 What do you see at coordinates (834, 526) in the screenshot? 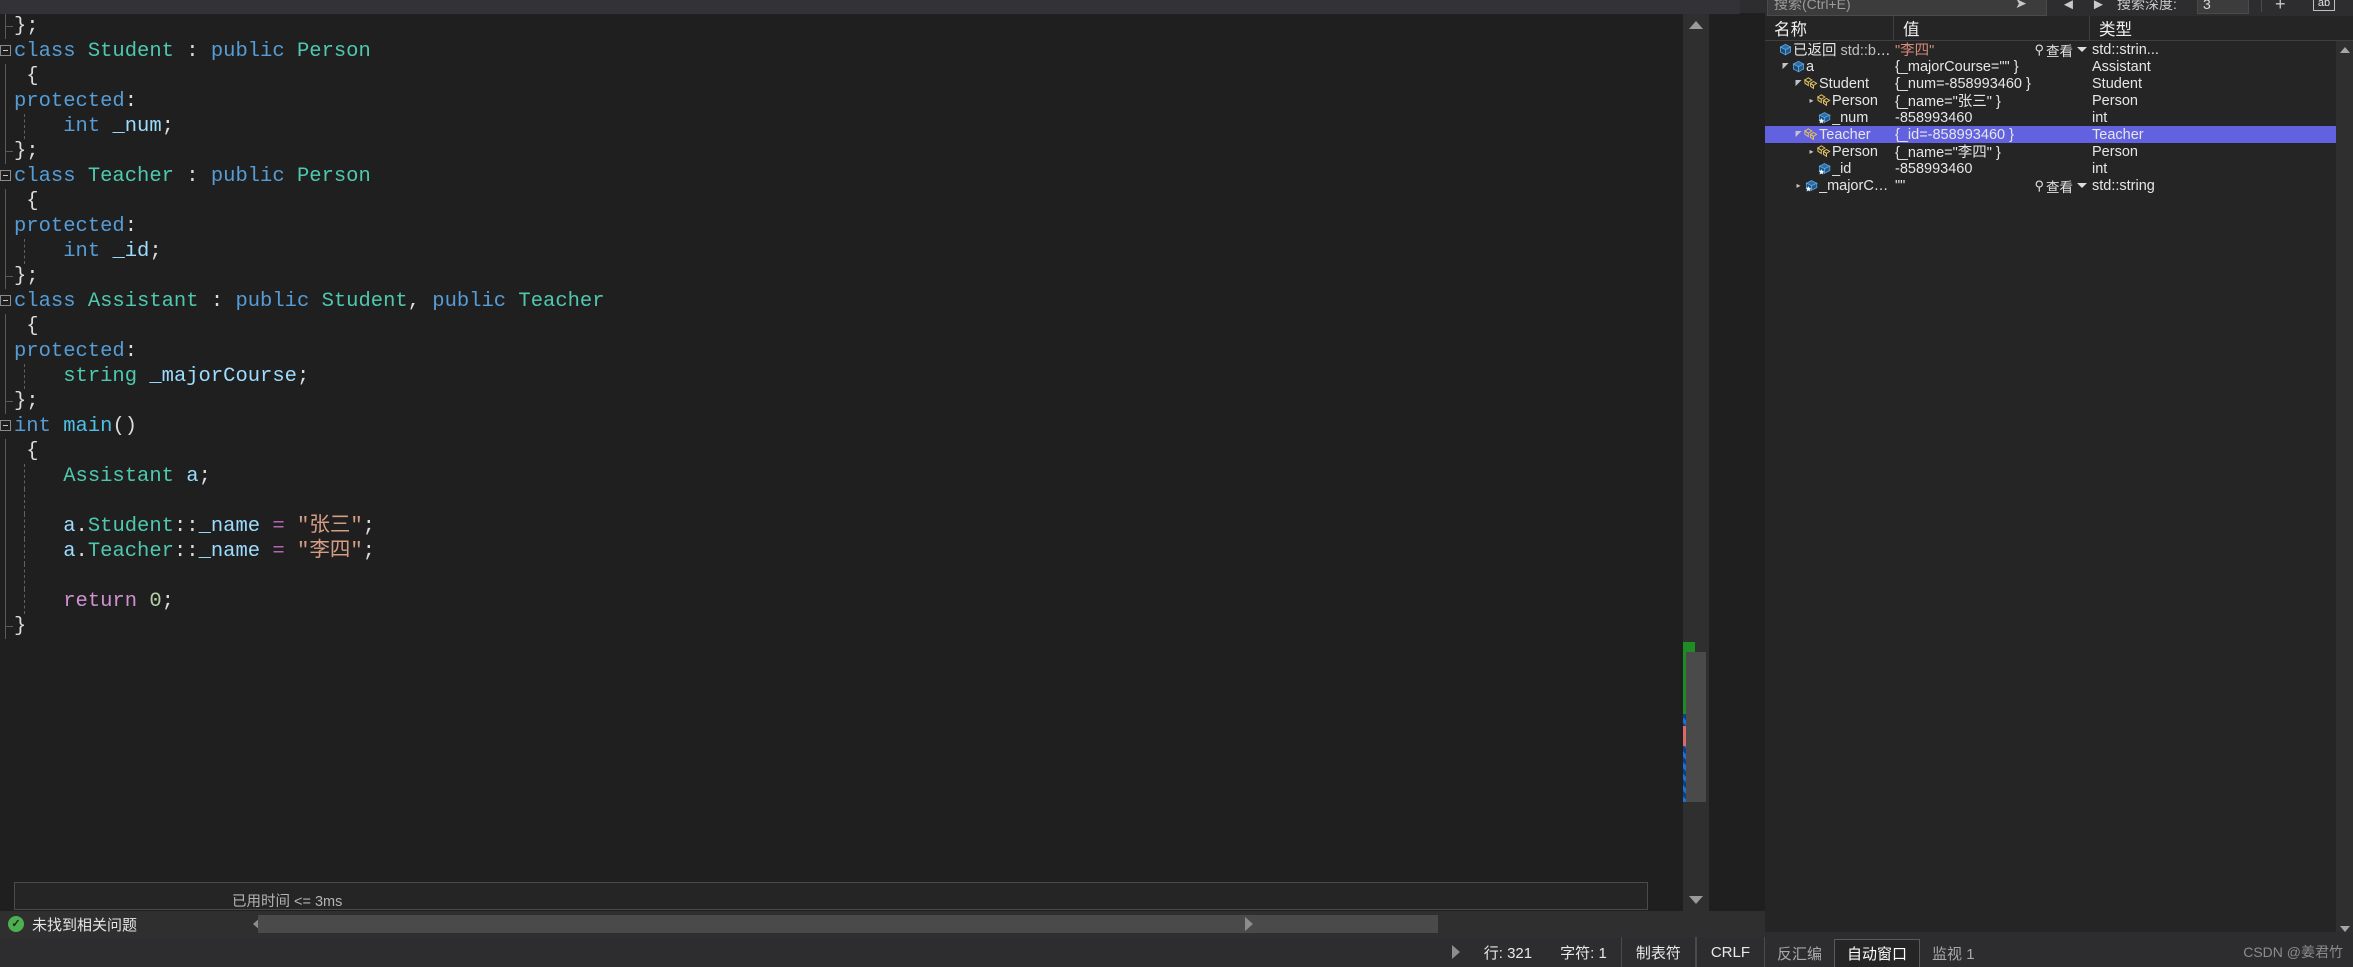
I see `code-line: a.Student::_name = "张三";` at bounding box center [834, 526].